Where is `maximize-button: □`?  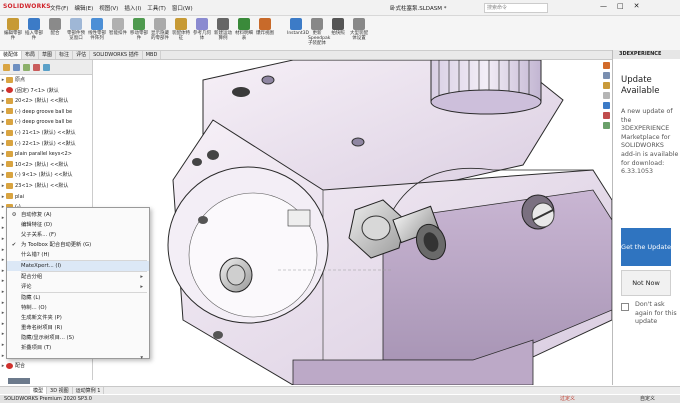
maximize-button: □ is located at coordinates (620, 6).